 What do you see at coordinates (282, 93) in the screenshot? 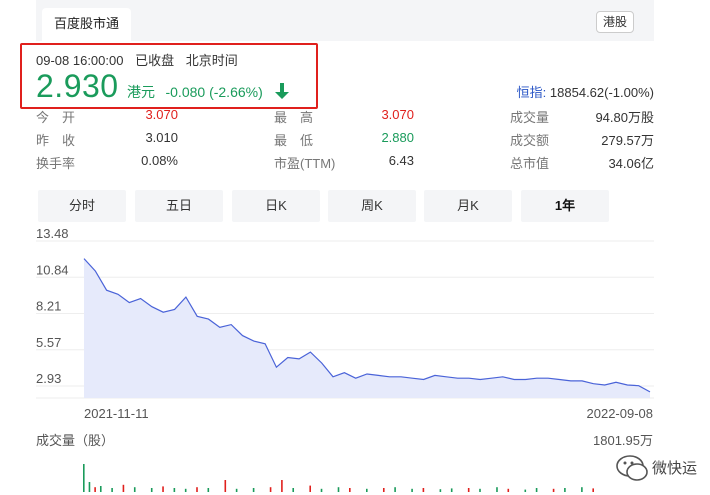
I see `arrow-down-icon` at bounding box center [282, 93].